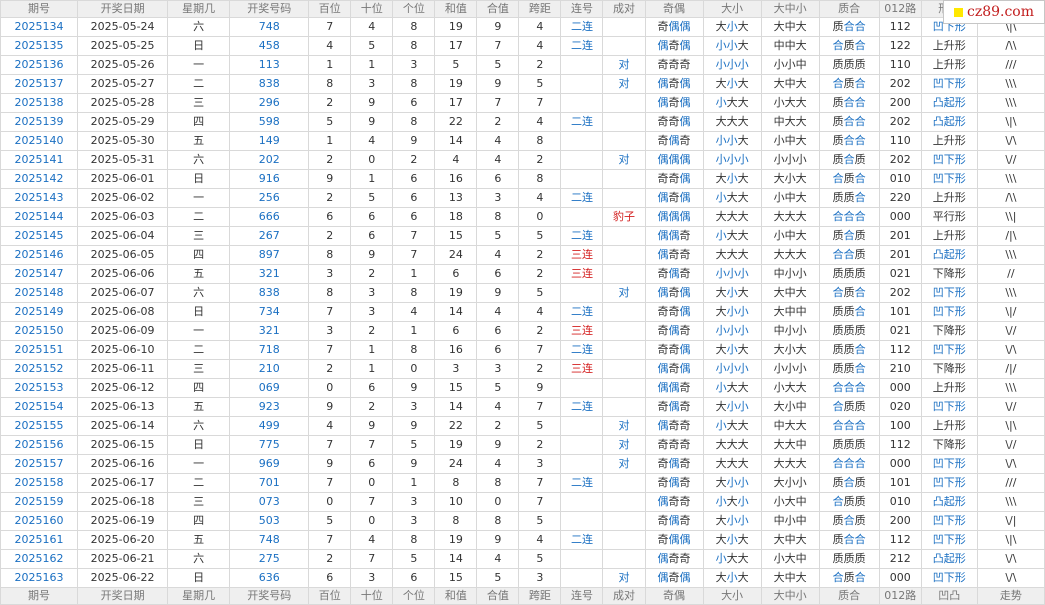 This screenshot has width=1045, height=605. I want to click on issue-cell: 2025140, so click(39, 141).